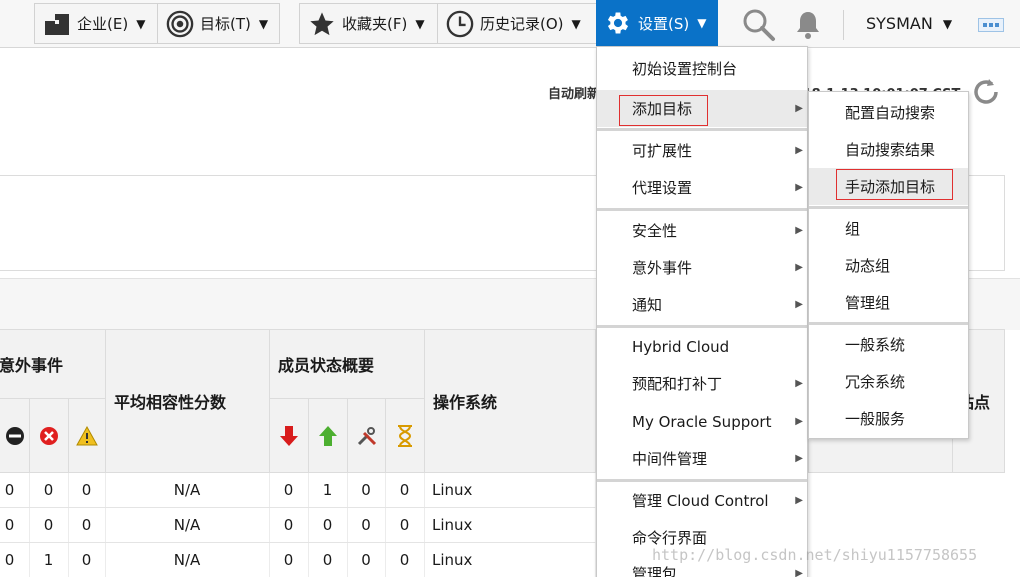 The height and width of the screenshot is (577, 1020). Describe the element at coordinates (187, 401) in the screenshot. I see `header-avg-compat: 平均相容性分数` at that location.